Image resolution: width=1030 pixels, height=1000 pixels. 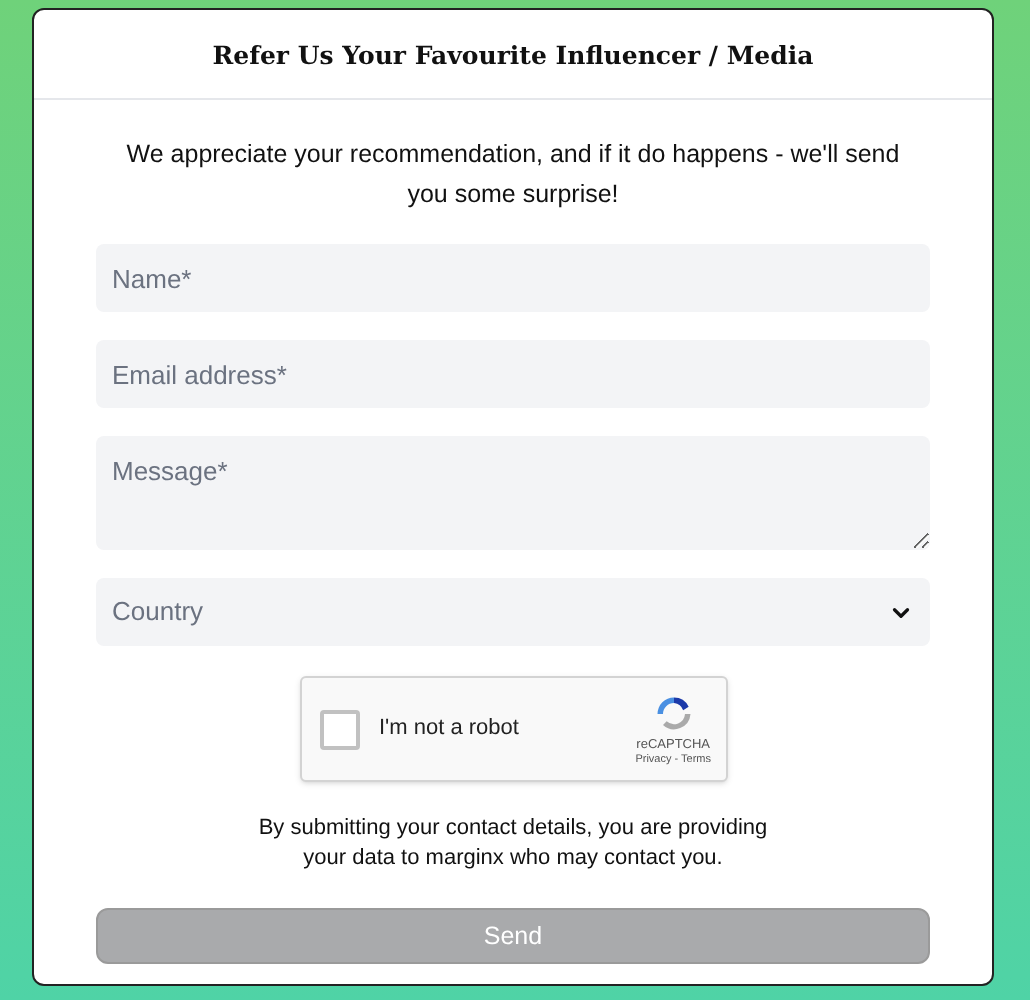 What do you see at coordinates (339, 729) in the screenshot?
I see `captcha-checkbox` at bounding box center [339, 729].